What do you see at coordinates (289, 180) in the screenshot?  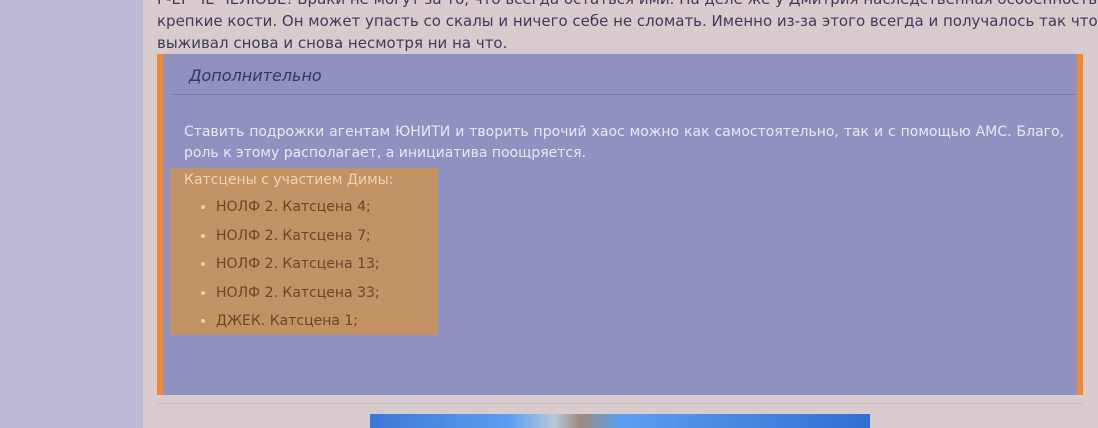 I see `cutscenes-title: Катсцены с участием Димы:` at bounding box center [289, 180].